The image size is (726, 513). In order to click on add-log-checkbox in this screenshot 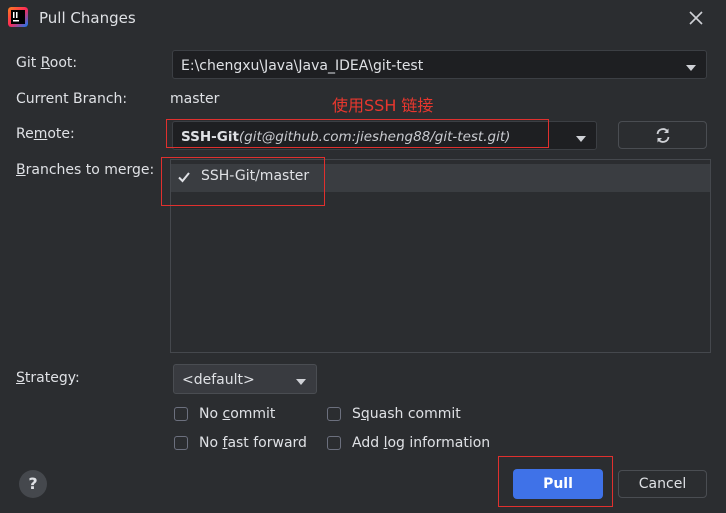, I will do `click(334, 443)`.